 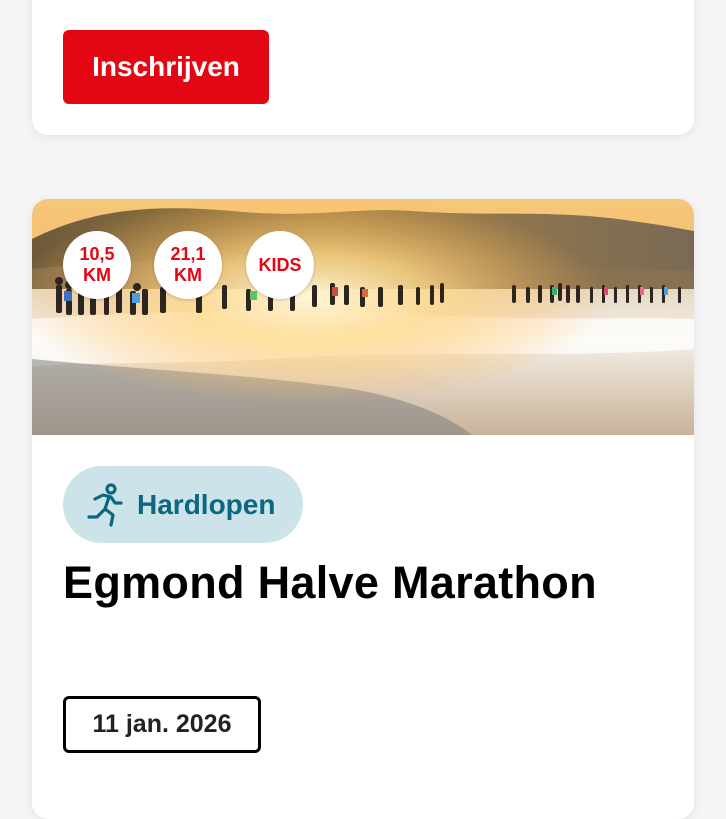 I want to click on distance-badge-value: 21,1, so click(x=188, y=254).